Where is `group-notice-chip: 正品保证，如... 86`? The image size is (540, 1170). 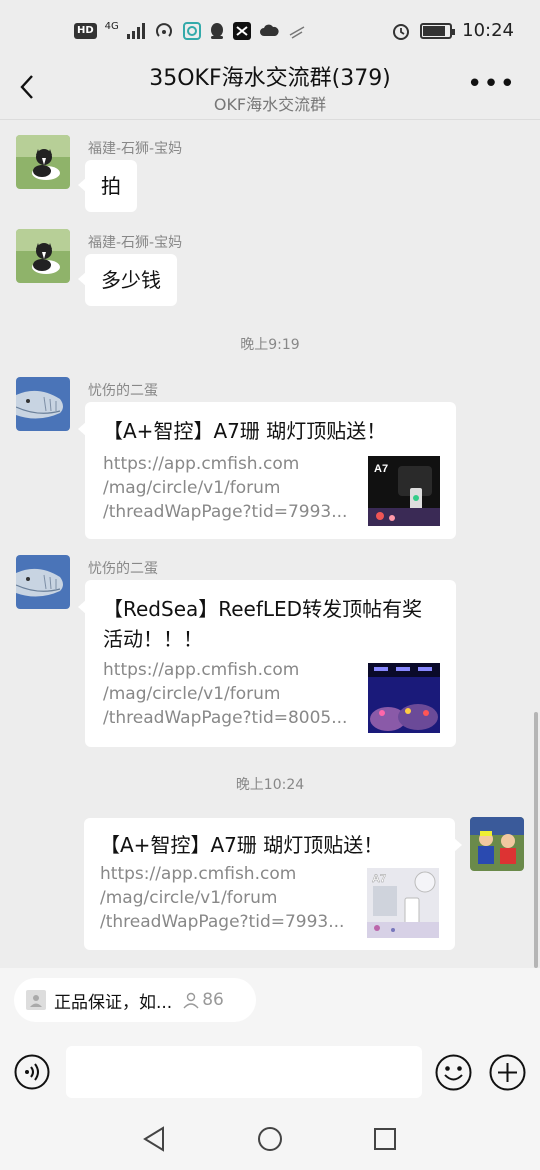 group-notice-chip: 正品保证，如... 86 is located at coordinates (135, 1000).